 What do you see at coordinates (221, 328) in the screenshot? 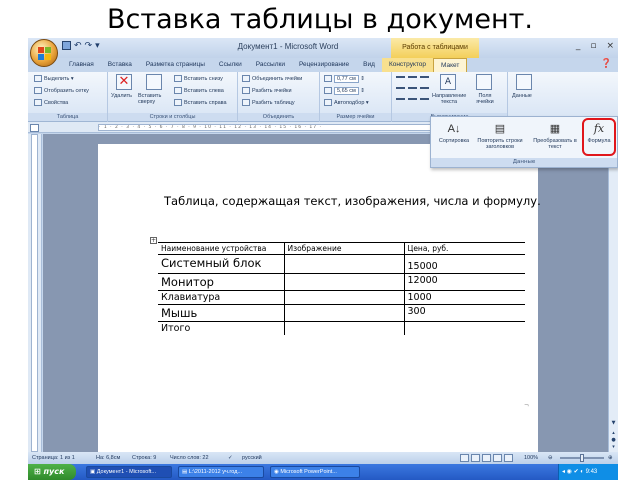
I see `table-cell: Итого` at bounding box center [221, 328].